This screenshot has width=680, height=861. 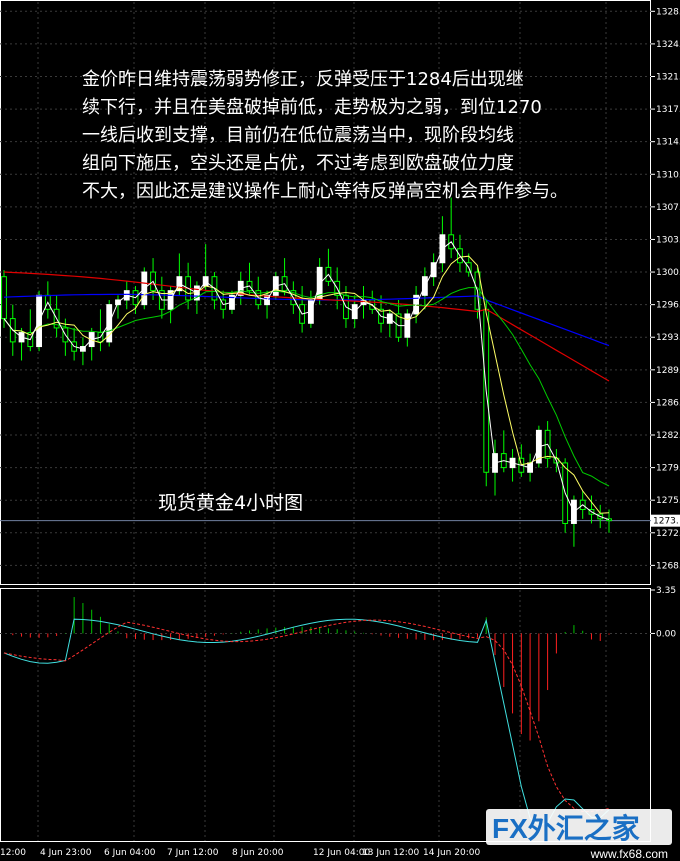 What do you see at coordinates (390, 853) in the screenshot?
I see `x-tick-label: 13 Jun 12:00` at bounding box center [390, 853].